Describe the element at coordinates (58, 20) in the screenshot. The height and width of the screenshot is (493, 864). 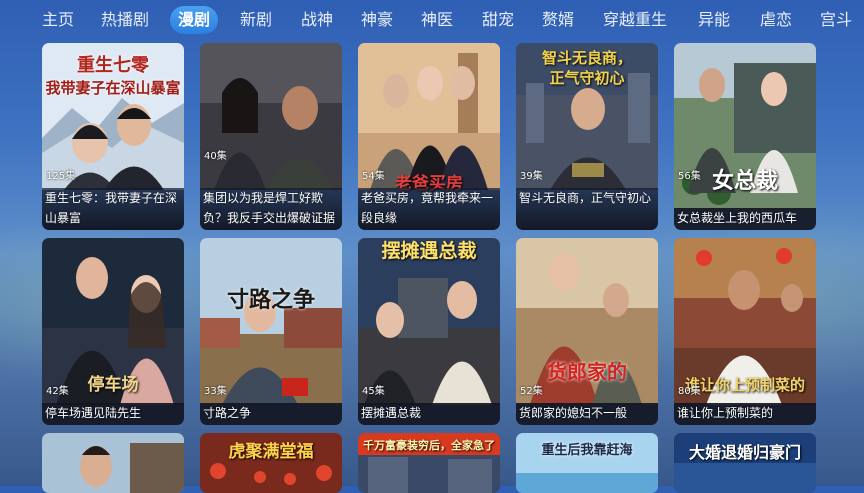
I see `tab-home: 主页` at that location.